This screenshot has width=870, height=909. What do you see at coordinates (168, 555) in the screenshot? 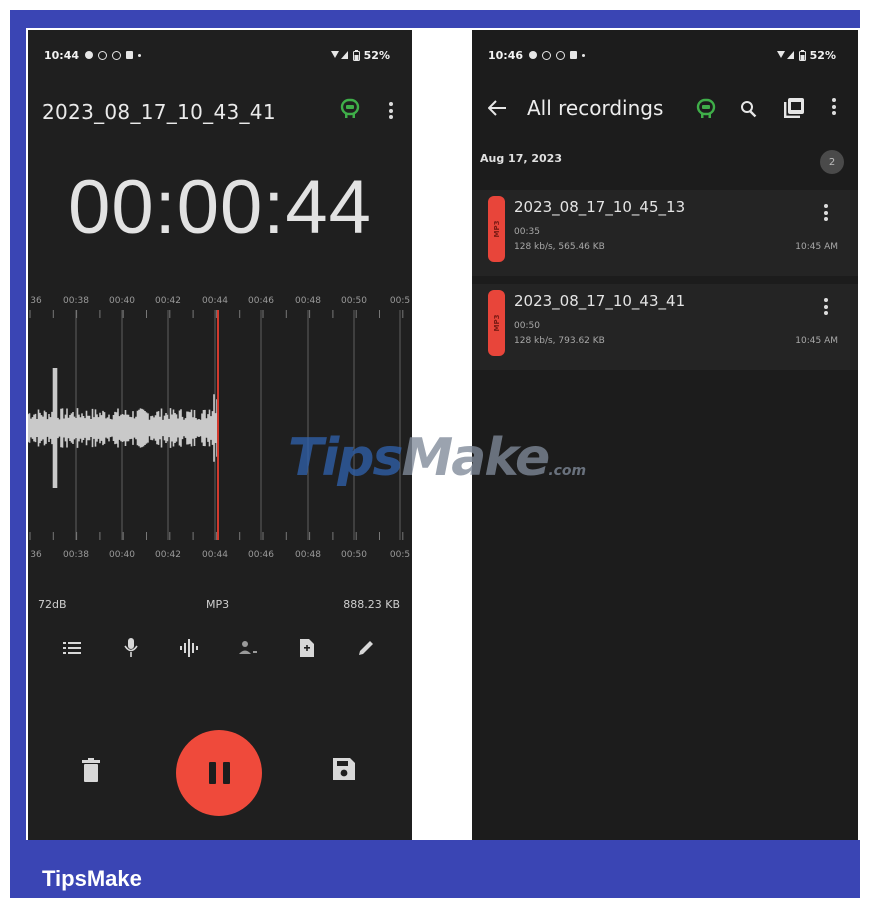
I see `timeline-bottom-label: 00:42` at bounding box center [168, 555].